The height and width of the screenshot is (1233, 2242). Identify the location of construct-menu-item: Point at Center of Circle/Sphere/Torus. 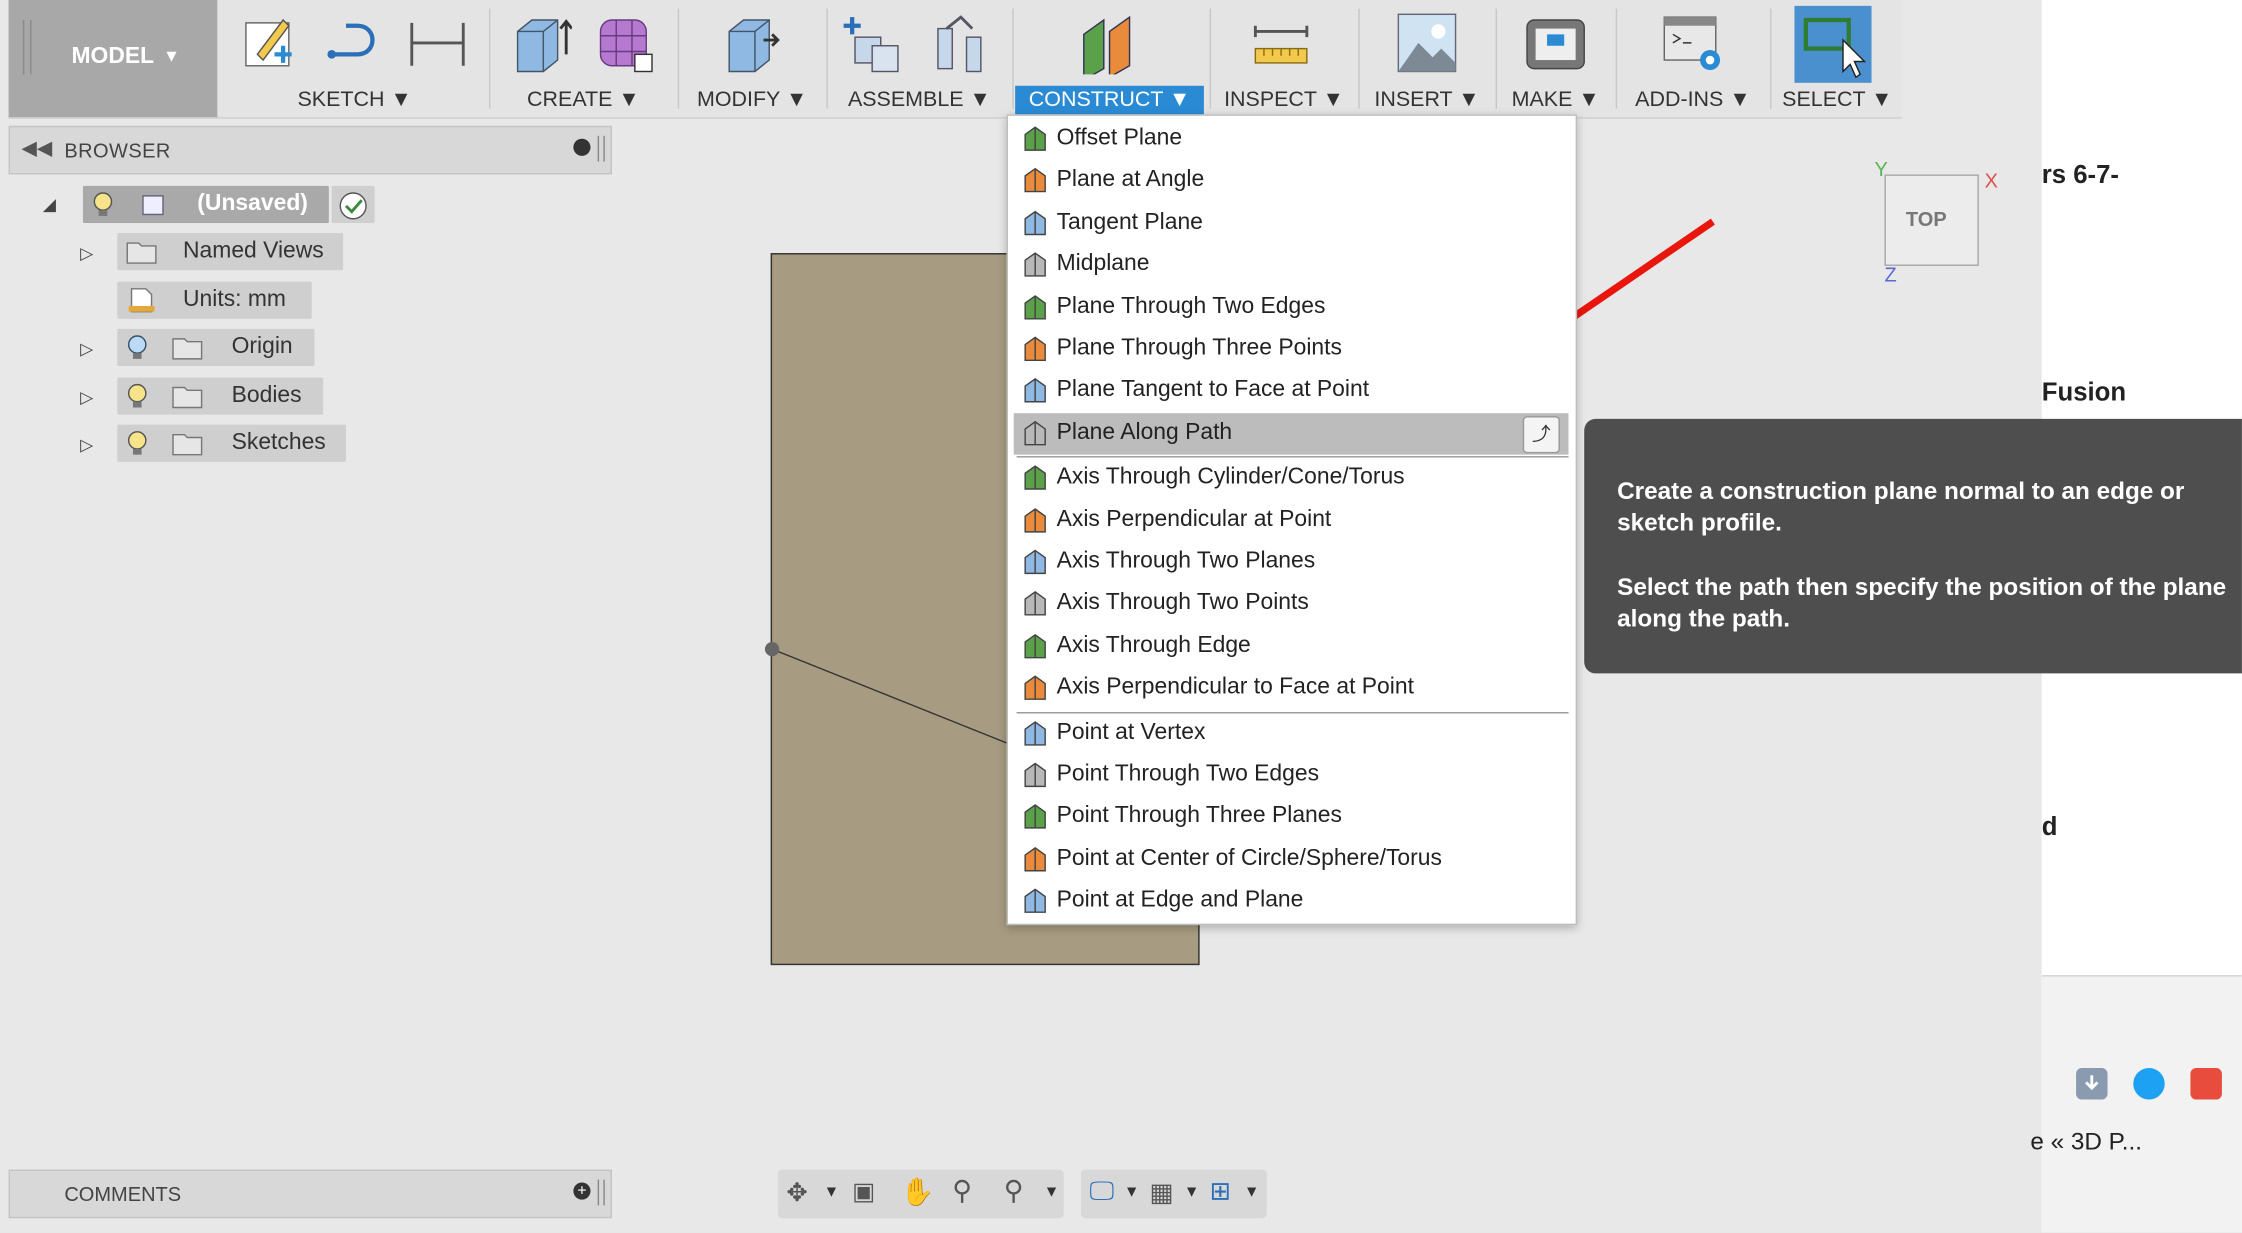
(1291, 859).